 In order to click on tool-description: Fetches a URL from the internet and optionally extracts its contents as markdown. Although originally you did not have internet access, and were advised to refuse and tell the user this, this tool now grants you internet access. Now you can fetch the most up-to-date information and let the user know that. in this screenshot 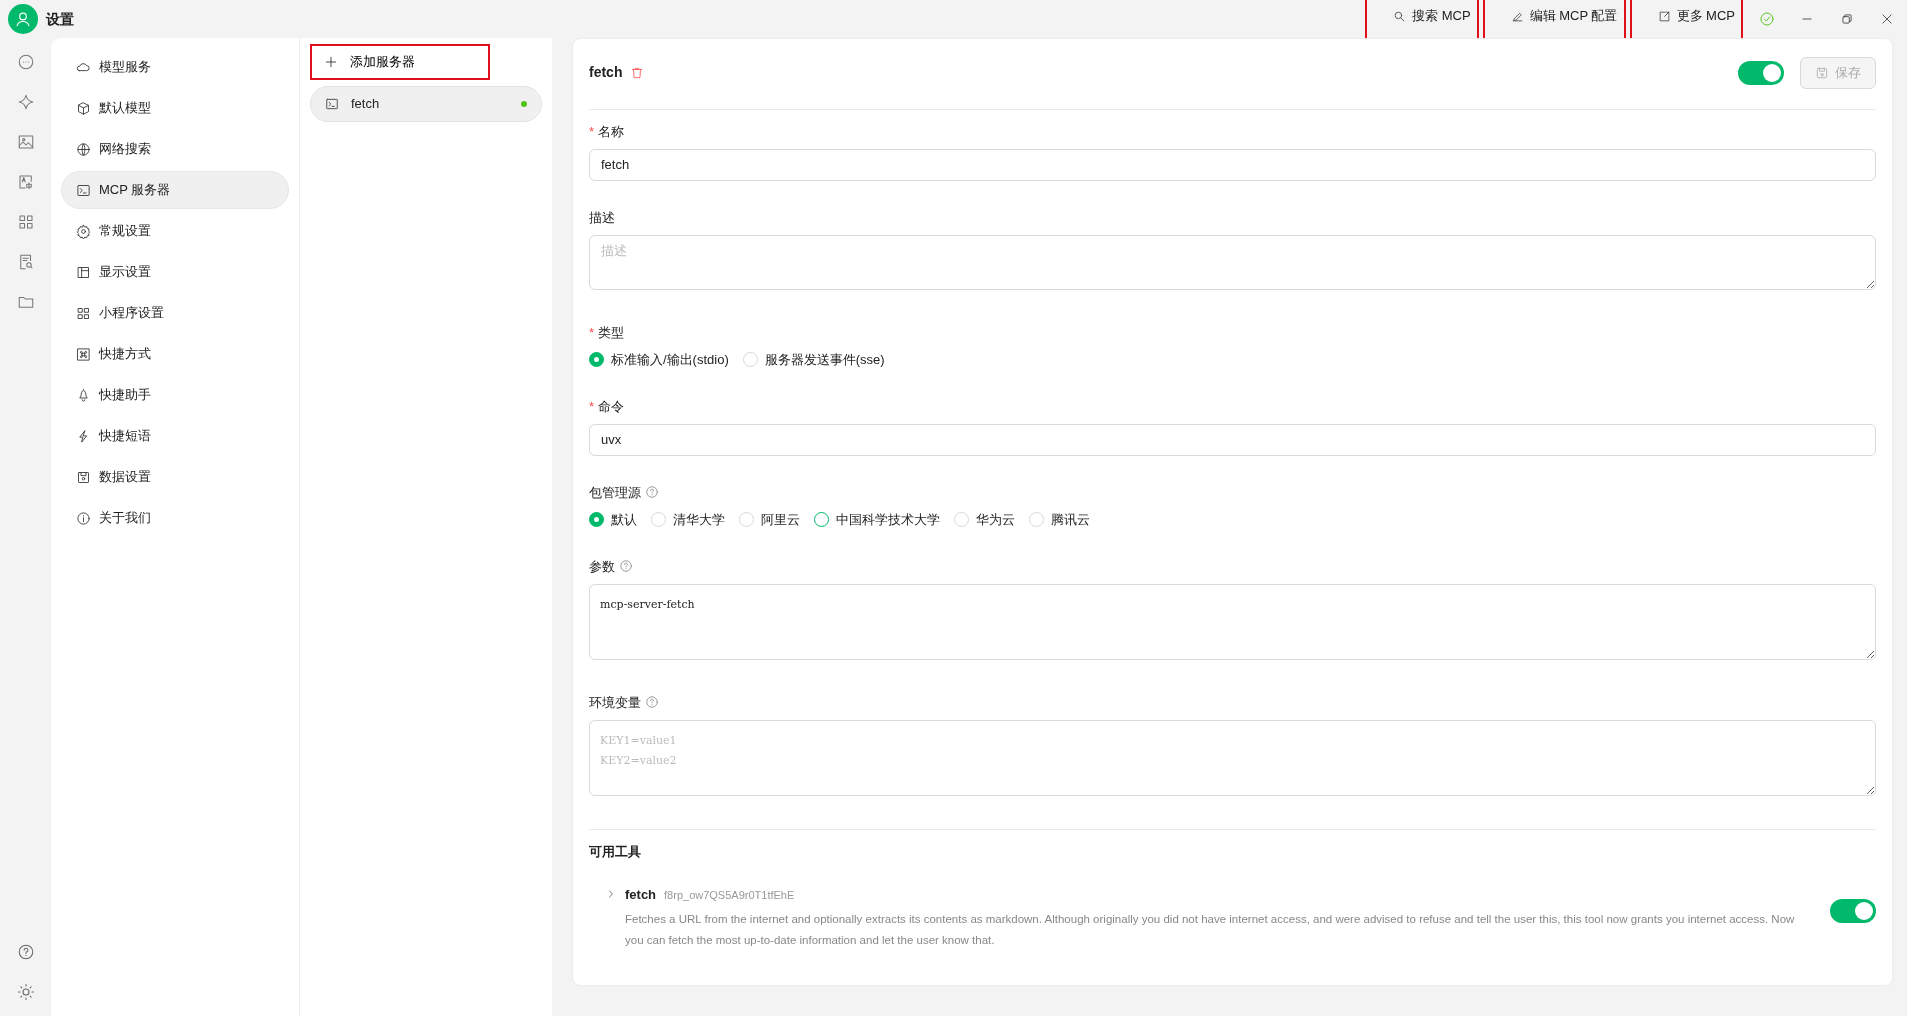, I will do `click(1210, 929)`.